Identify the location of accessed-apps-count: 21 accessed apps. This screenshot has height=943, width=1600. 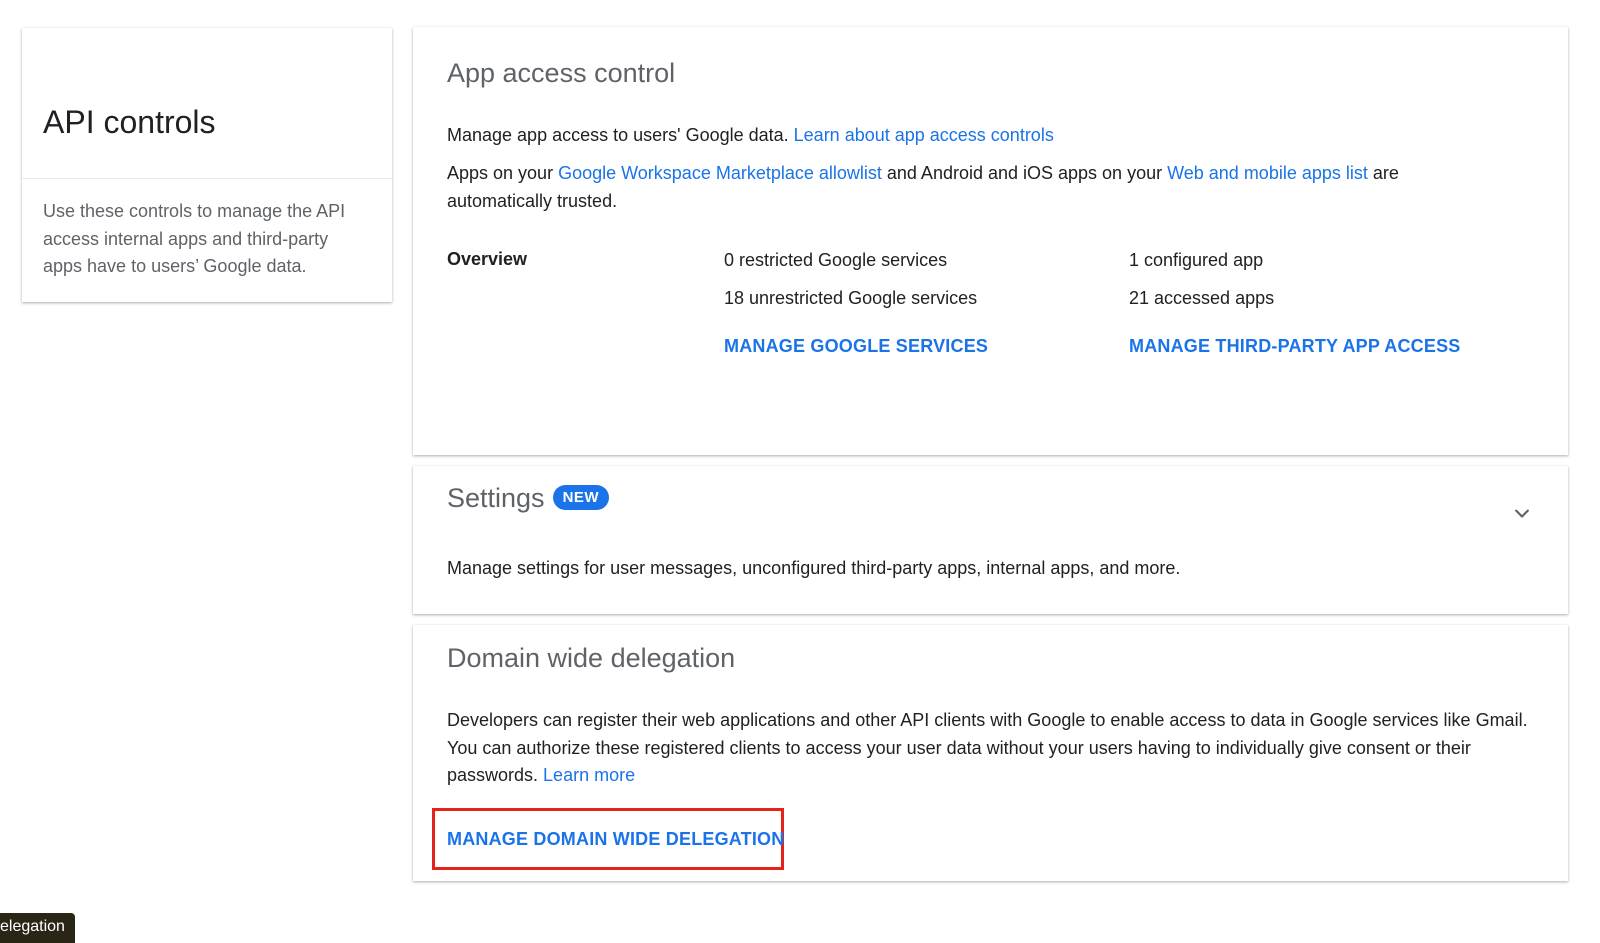
(1202, 298).